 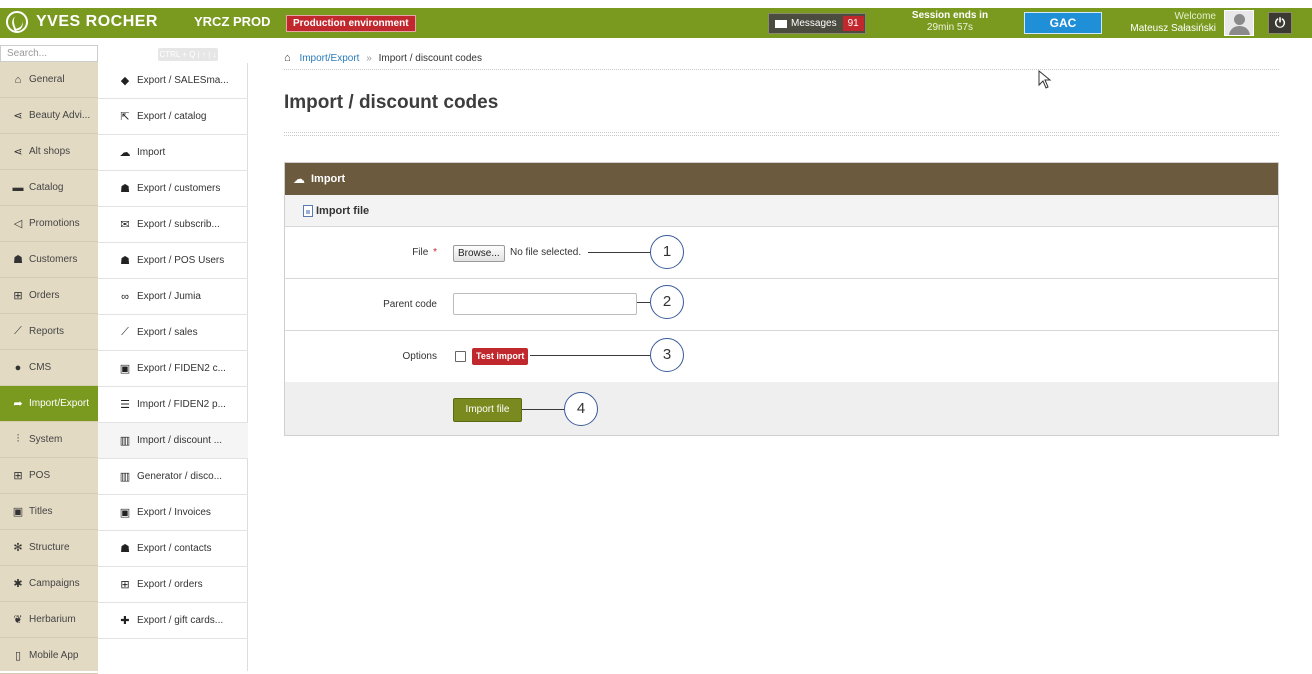 What do you see at coordinates (460, 356) in the screenshot?
I see `test-import-checkbox` at bounding box center [460, 356].